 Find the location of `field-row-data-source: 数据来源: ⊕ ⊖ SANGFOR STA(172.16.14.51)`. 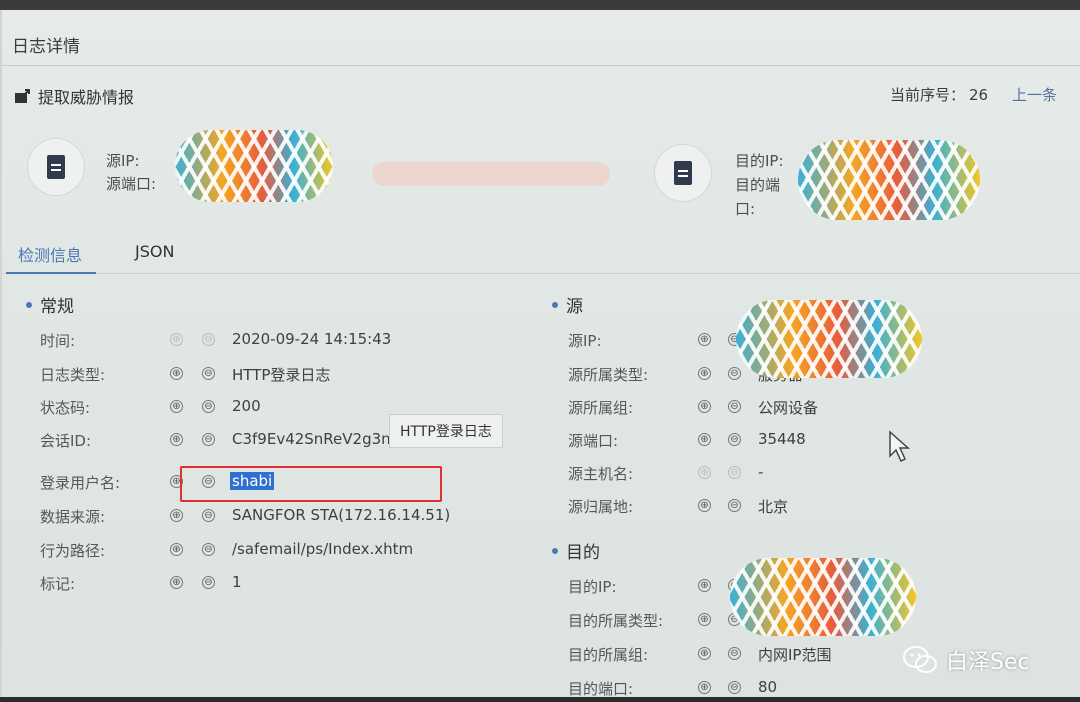

field-row-data-source: 数据来源: ⊕ ⊖ SANGFOR STA(172.16.14.51) is located at coordinates (280, 518).